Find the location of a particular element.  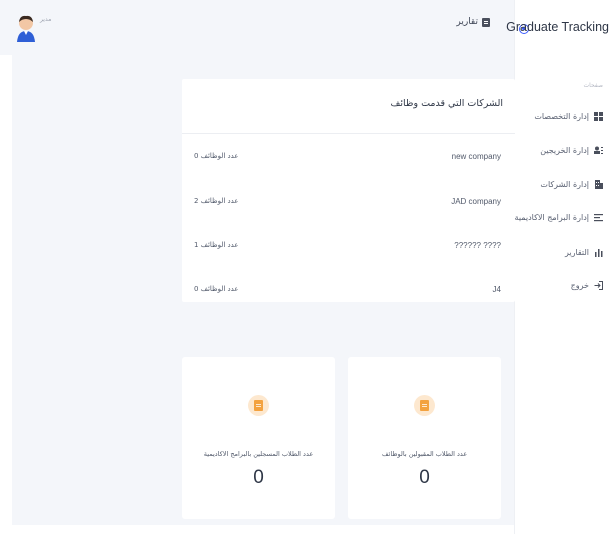

building-icon is located at coordinates (599, 184).